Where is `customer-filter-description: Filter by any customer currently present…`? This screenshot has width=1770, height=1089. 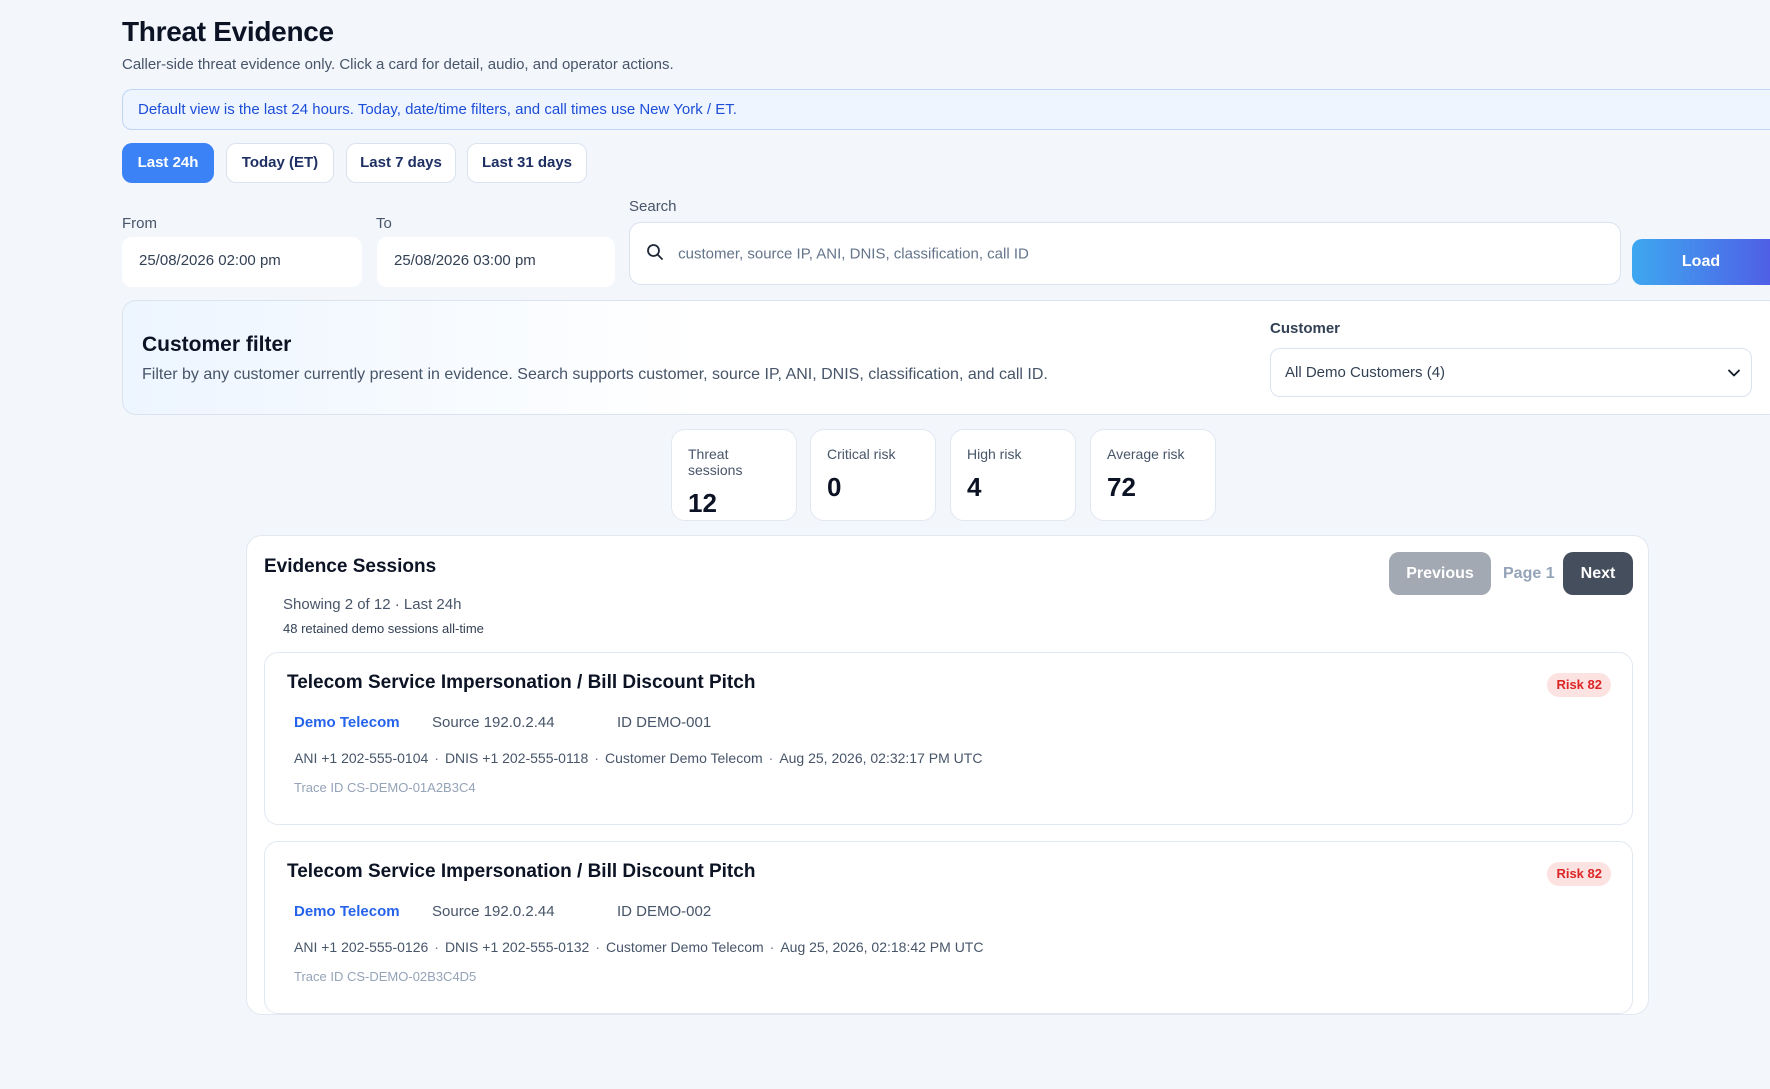 customer-filter-description: Filter by any customer currently present… is located at coordinates (595, 374).